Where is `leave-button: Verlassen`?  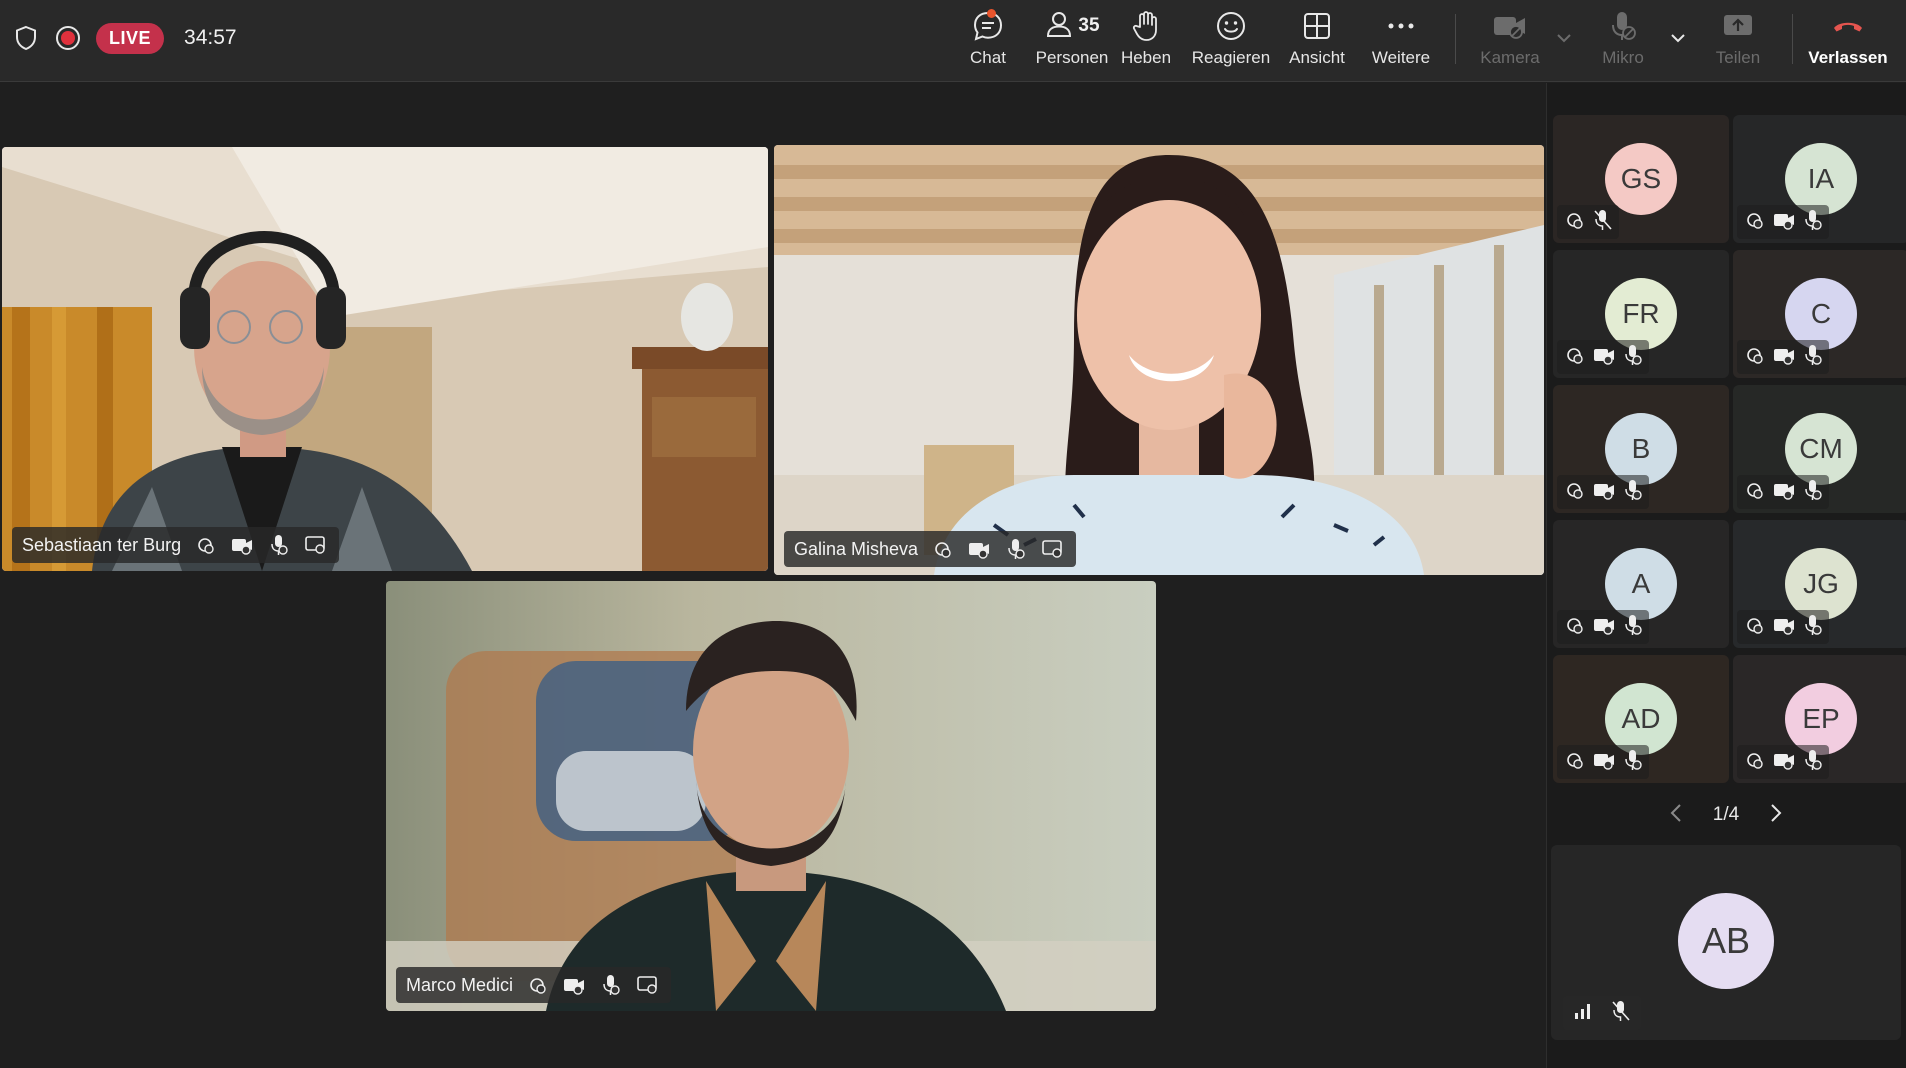
leave-button: Verlassen is located at coordinates (1848, 41).